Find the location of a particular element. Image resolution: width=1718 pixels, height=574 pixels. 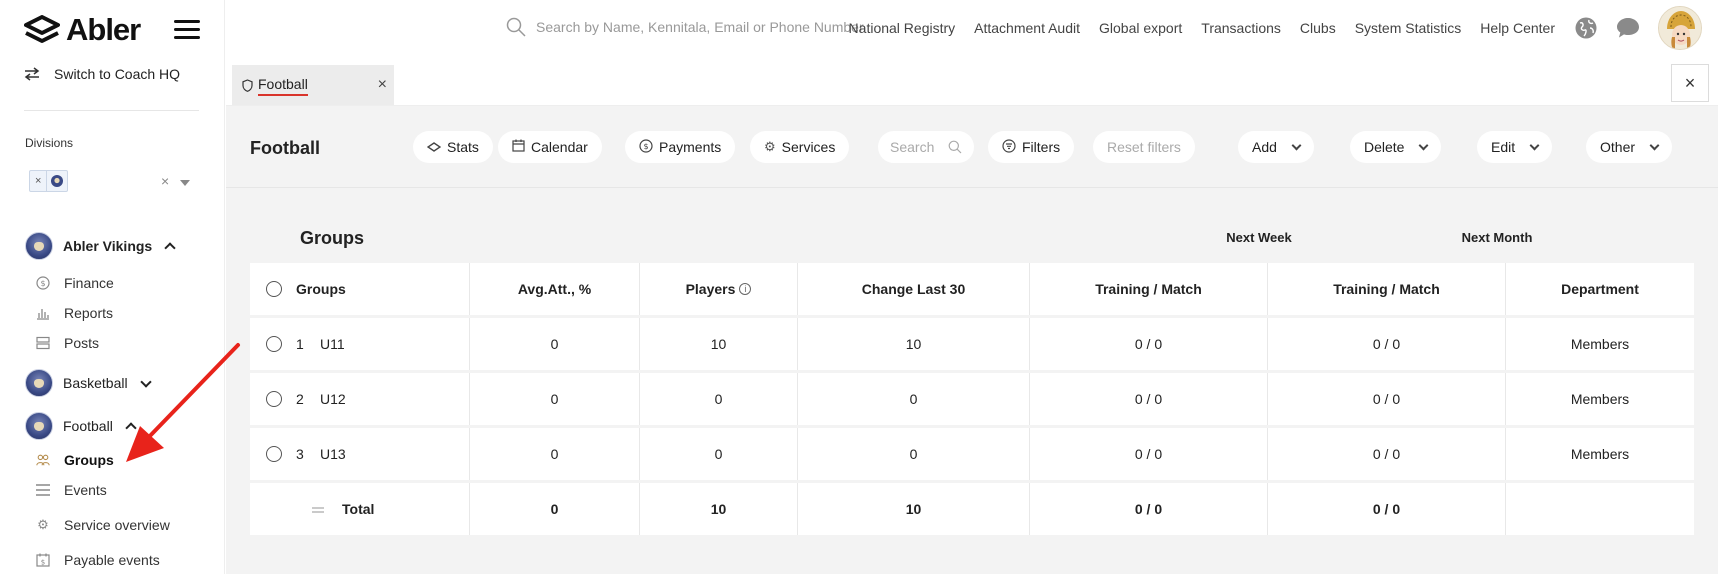

close-all-tabs-icon: × is located at coordinates (1690, 83).